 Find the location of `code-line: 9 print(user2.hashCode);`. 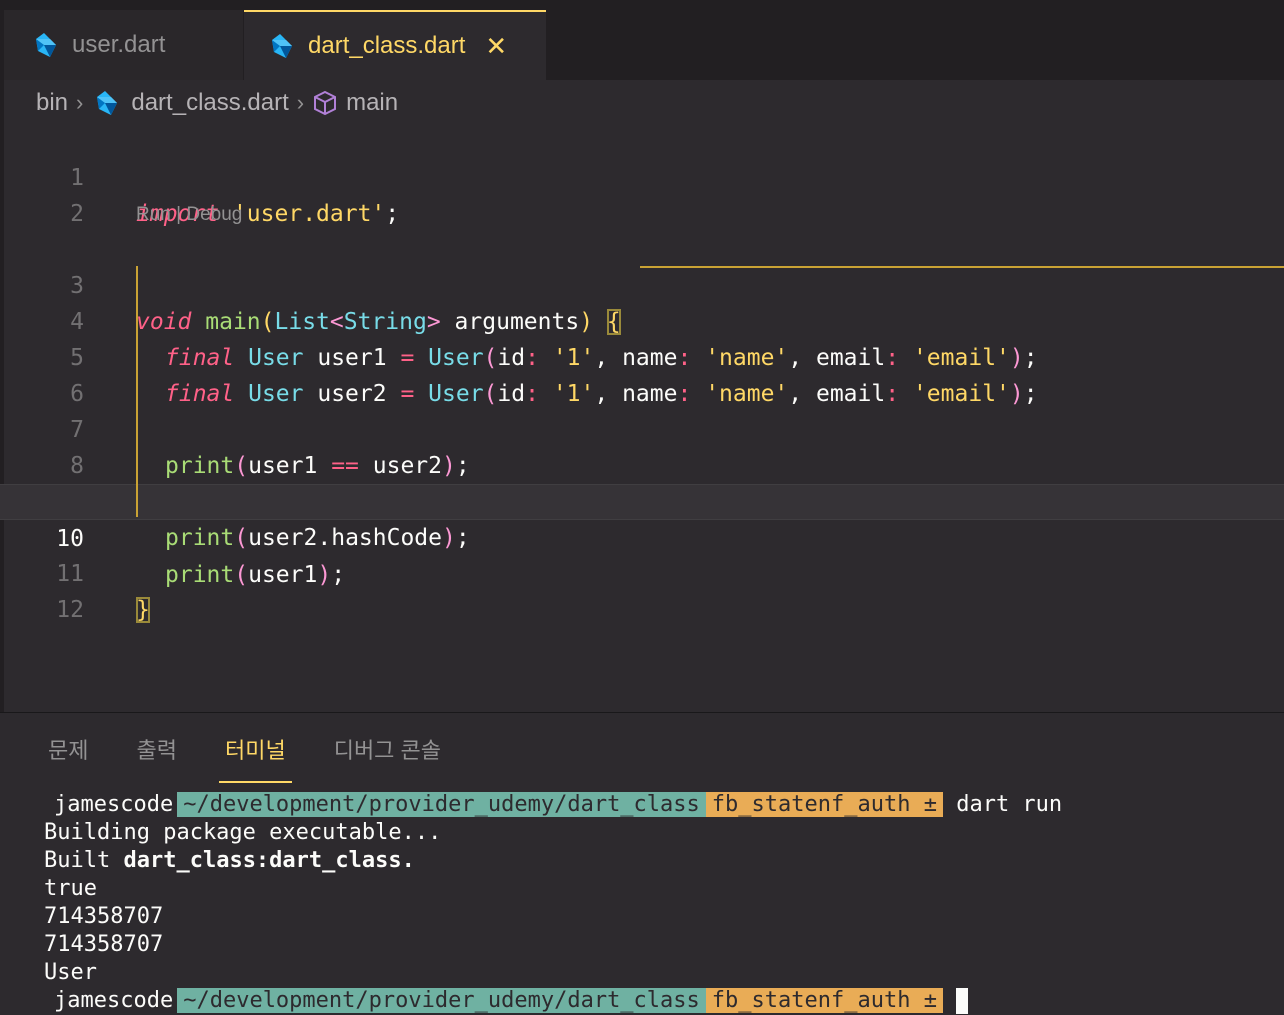

code-line: 9 print(user2.hashCode); is located at coordinates (642, 499).